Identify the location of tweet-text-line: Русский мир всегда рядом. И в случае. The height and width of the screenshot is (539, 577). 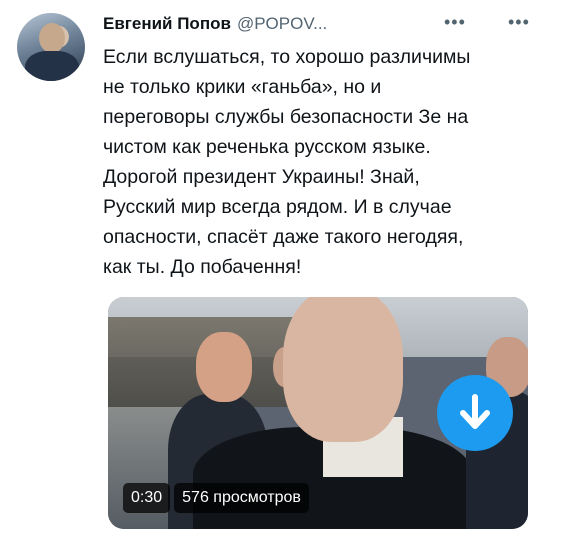
(277, 207).